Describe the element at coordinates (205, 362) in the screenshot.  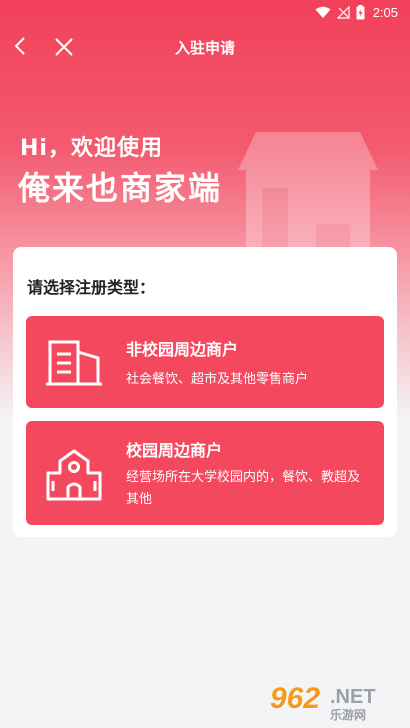
I see `option-off-campus-merchant: 非校园周边商户 社会餐饮、超市及其他零售商户` at that location.